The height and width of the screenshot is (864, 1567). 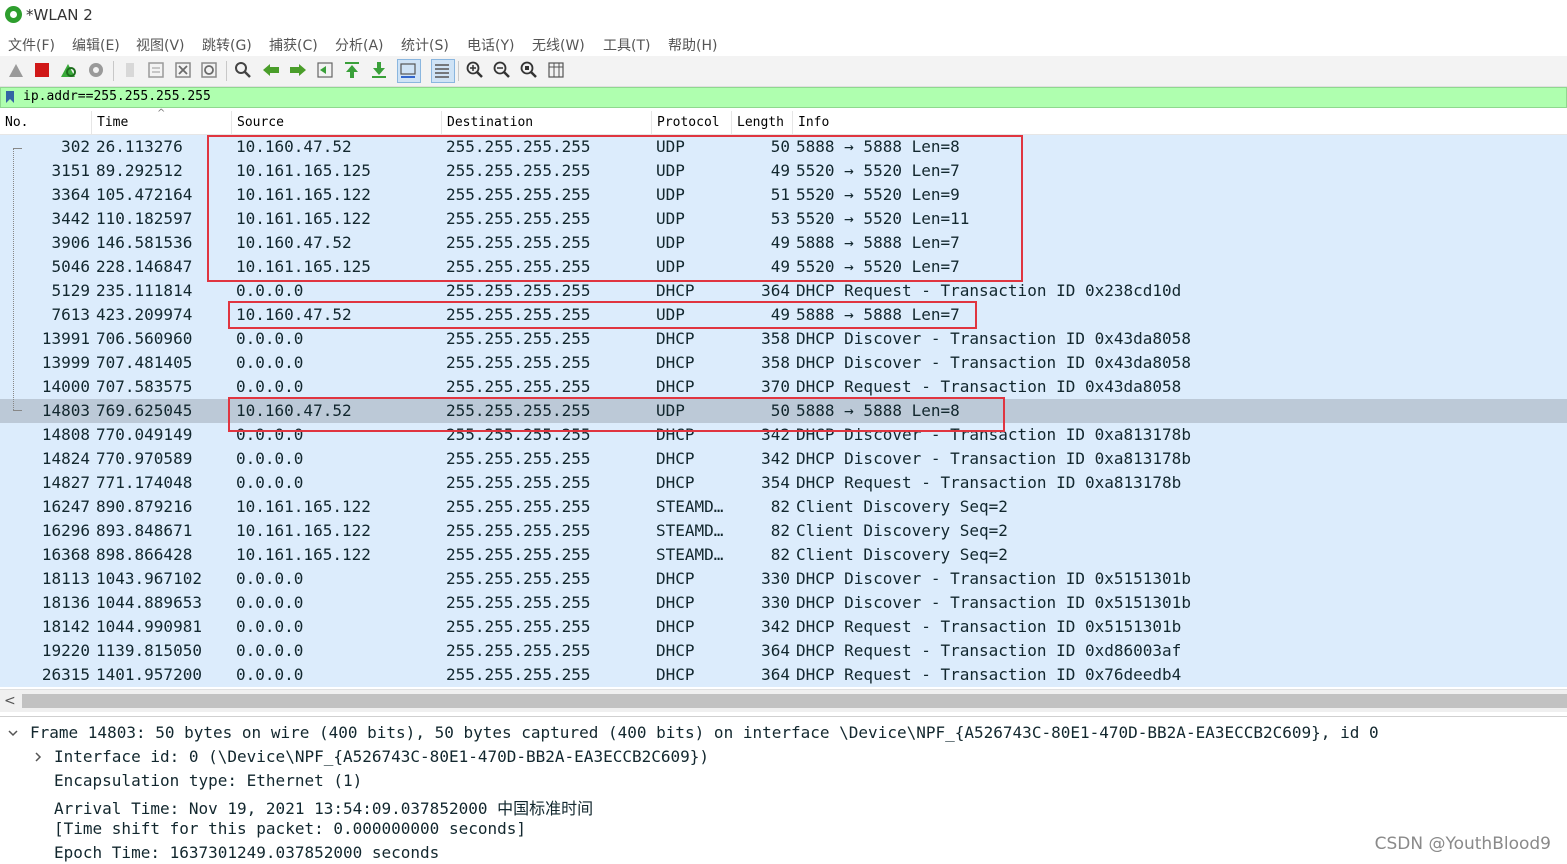 What do you see at coordinates (409, 71) in the screenshot?
I see `autoscroll-icon` at bounding box center [409, 71].